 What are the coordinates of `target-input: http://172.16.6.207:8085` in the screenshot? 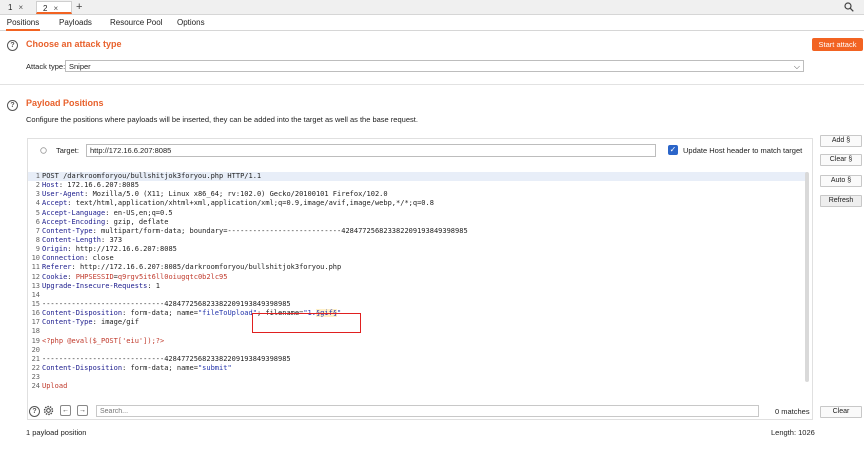 It's located at (371, 150).